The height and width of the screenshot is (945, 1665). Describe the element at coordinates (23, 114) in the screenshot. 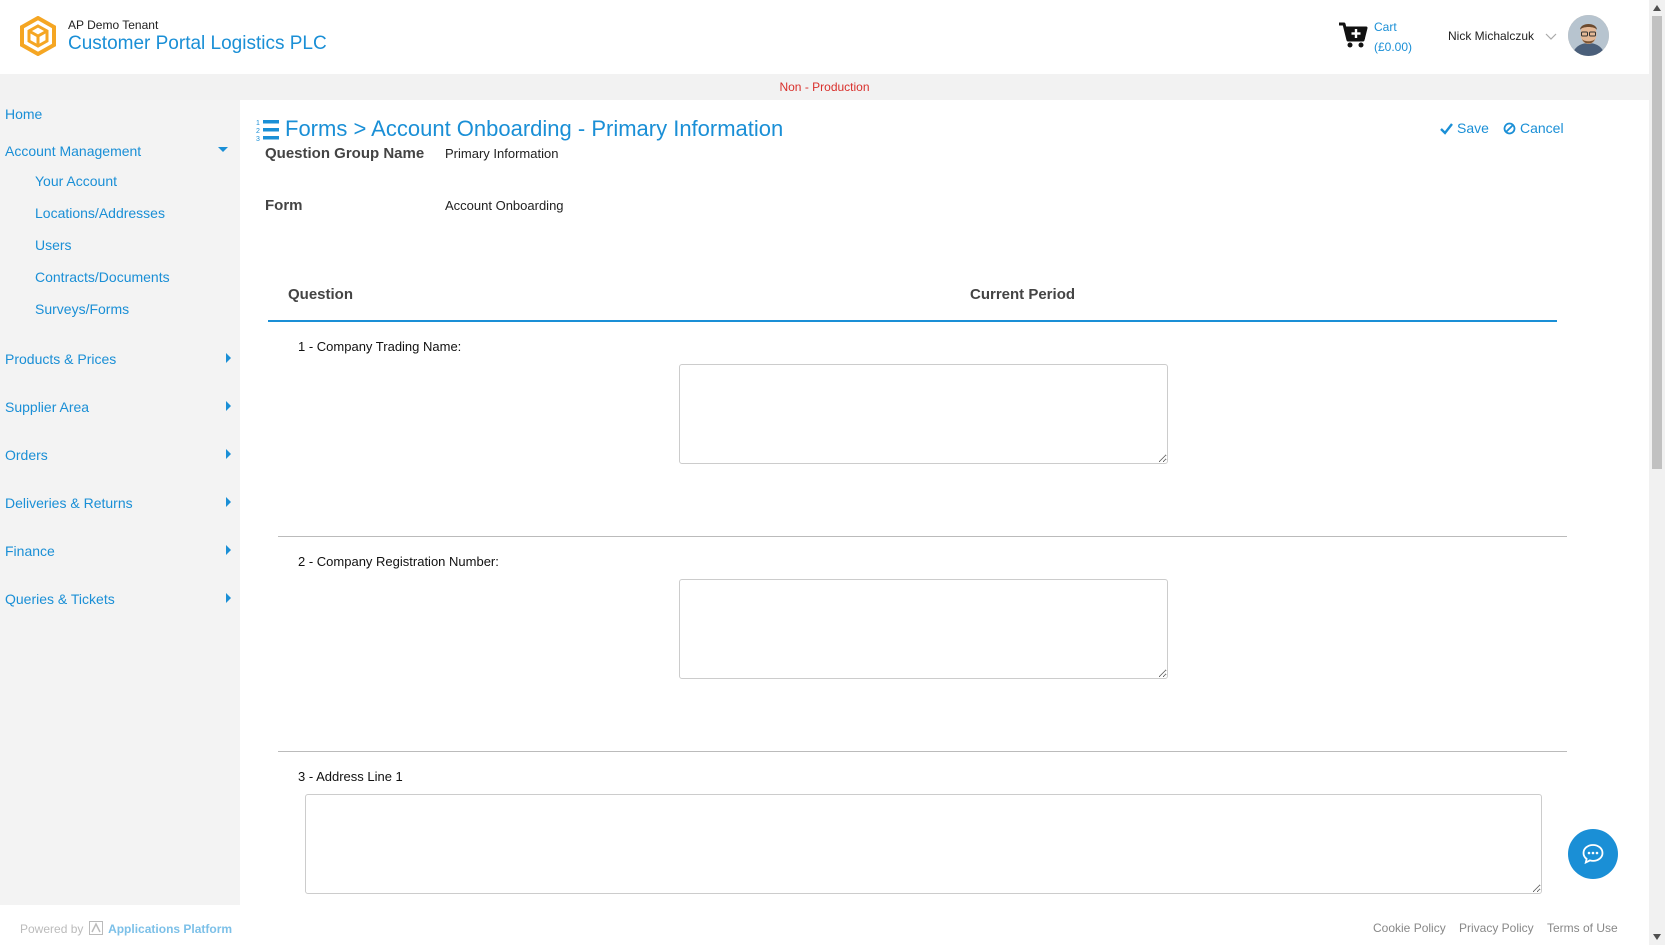

I see `sidebar-item-home: Home` at that location.